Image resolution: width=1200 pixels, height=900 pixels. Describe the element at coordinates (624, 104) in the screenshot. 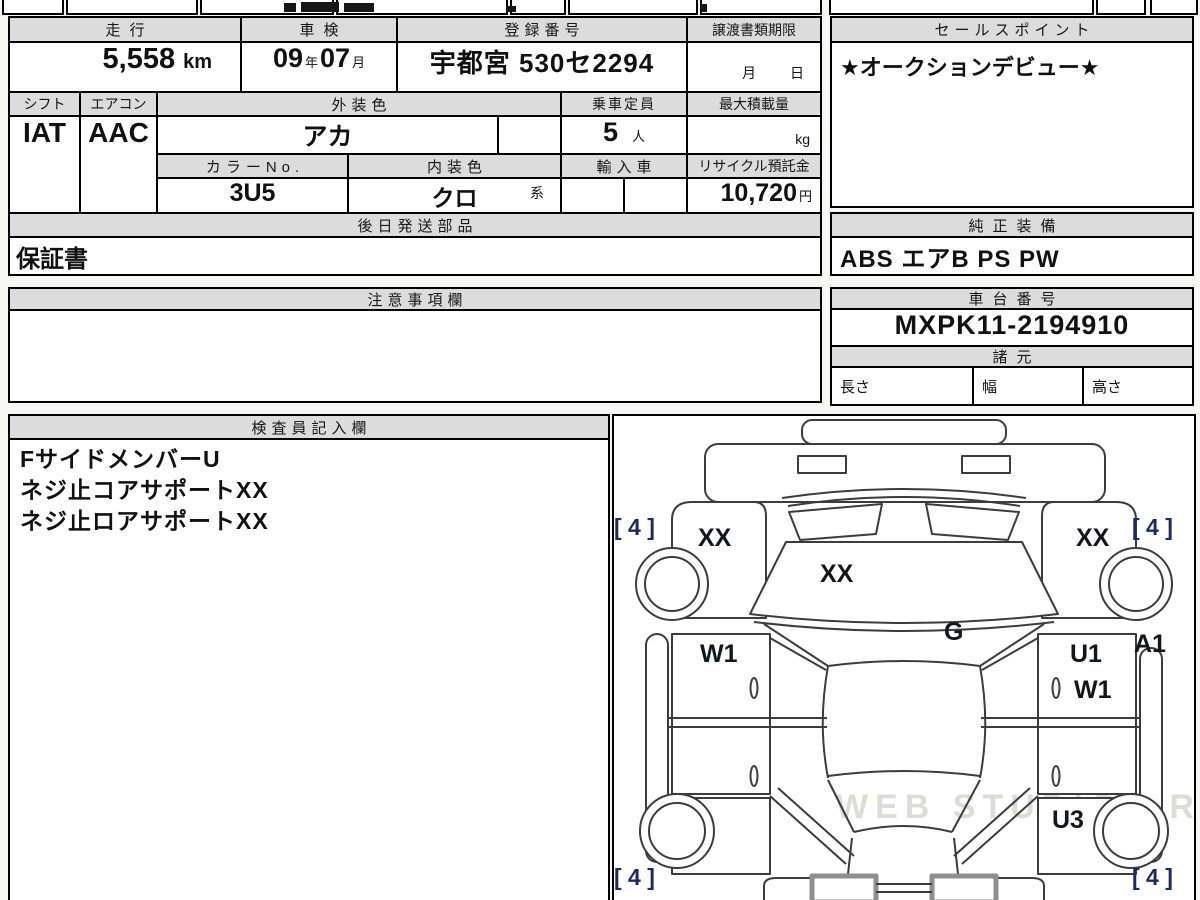

I see `capacity-header: 乗車定員` at that location.